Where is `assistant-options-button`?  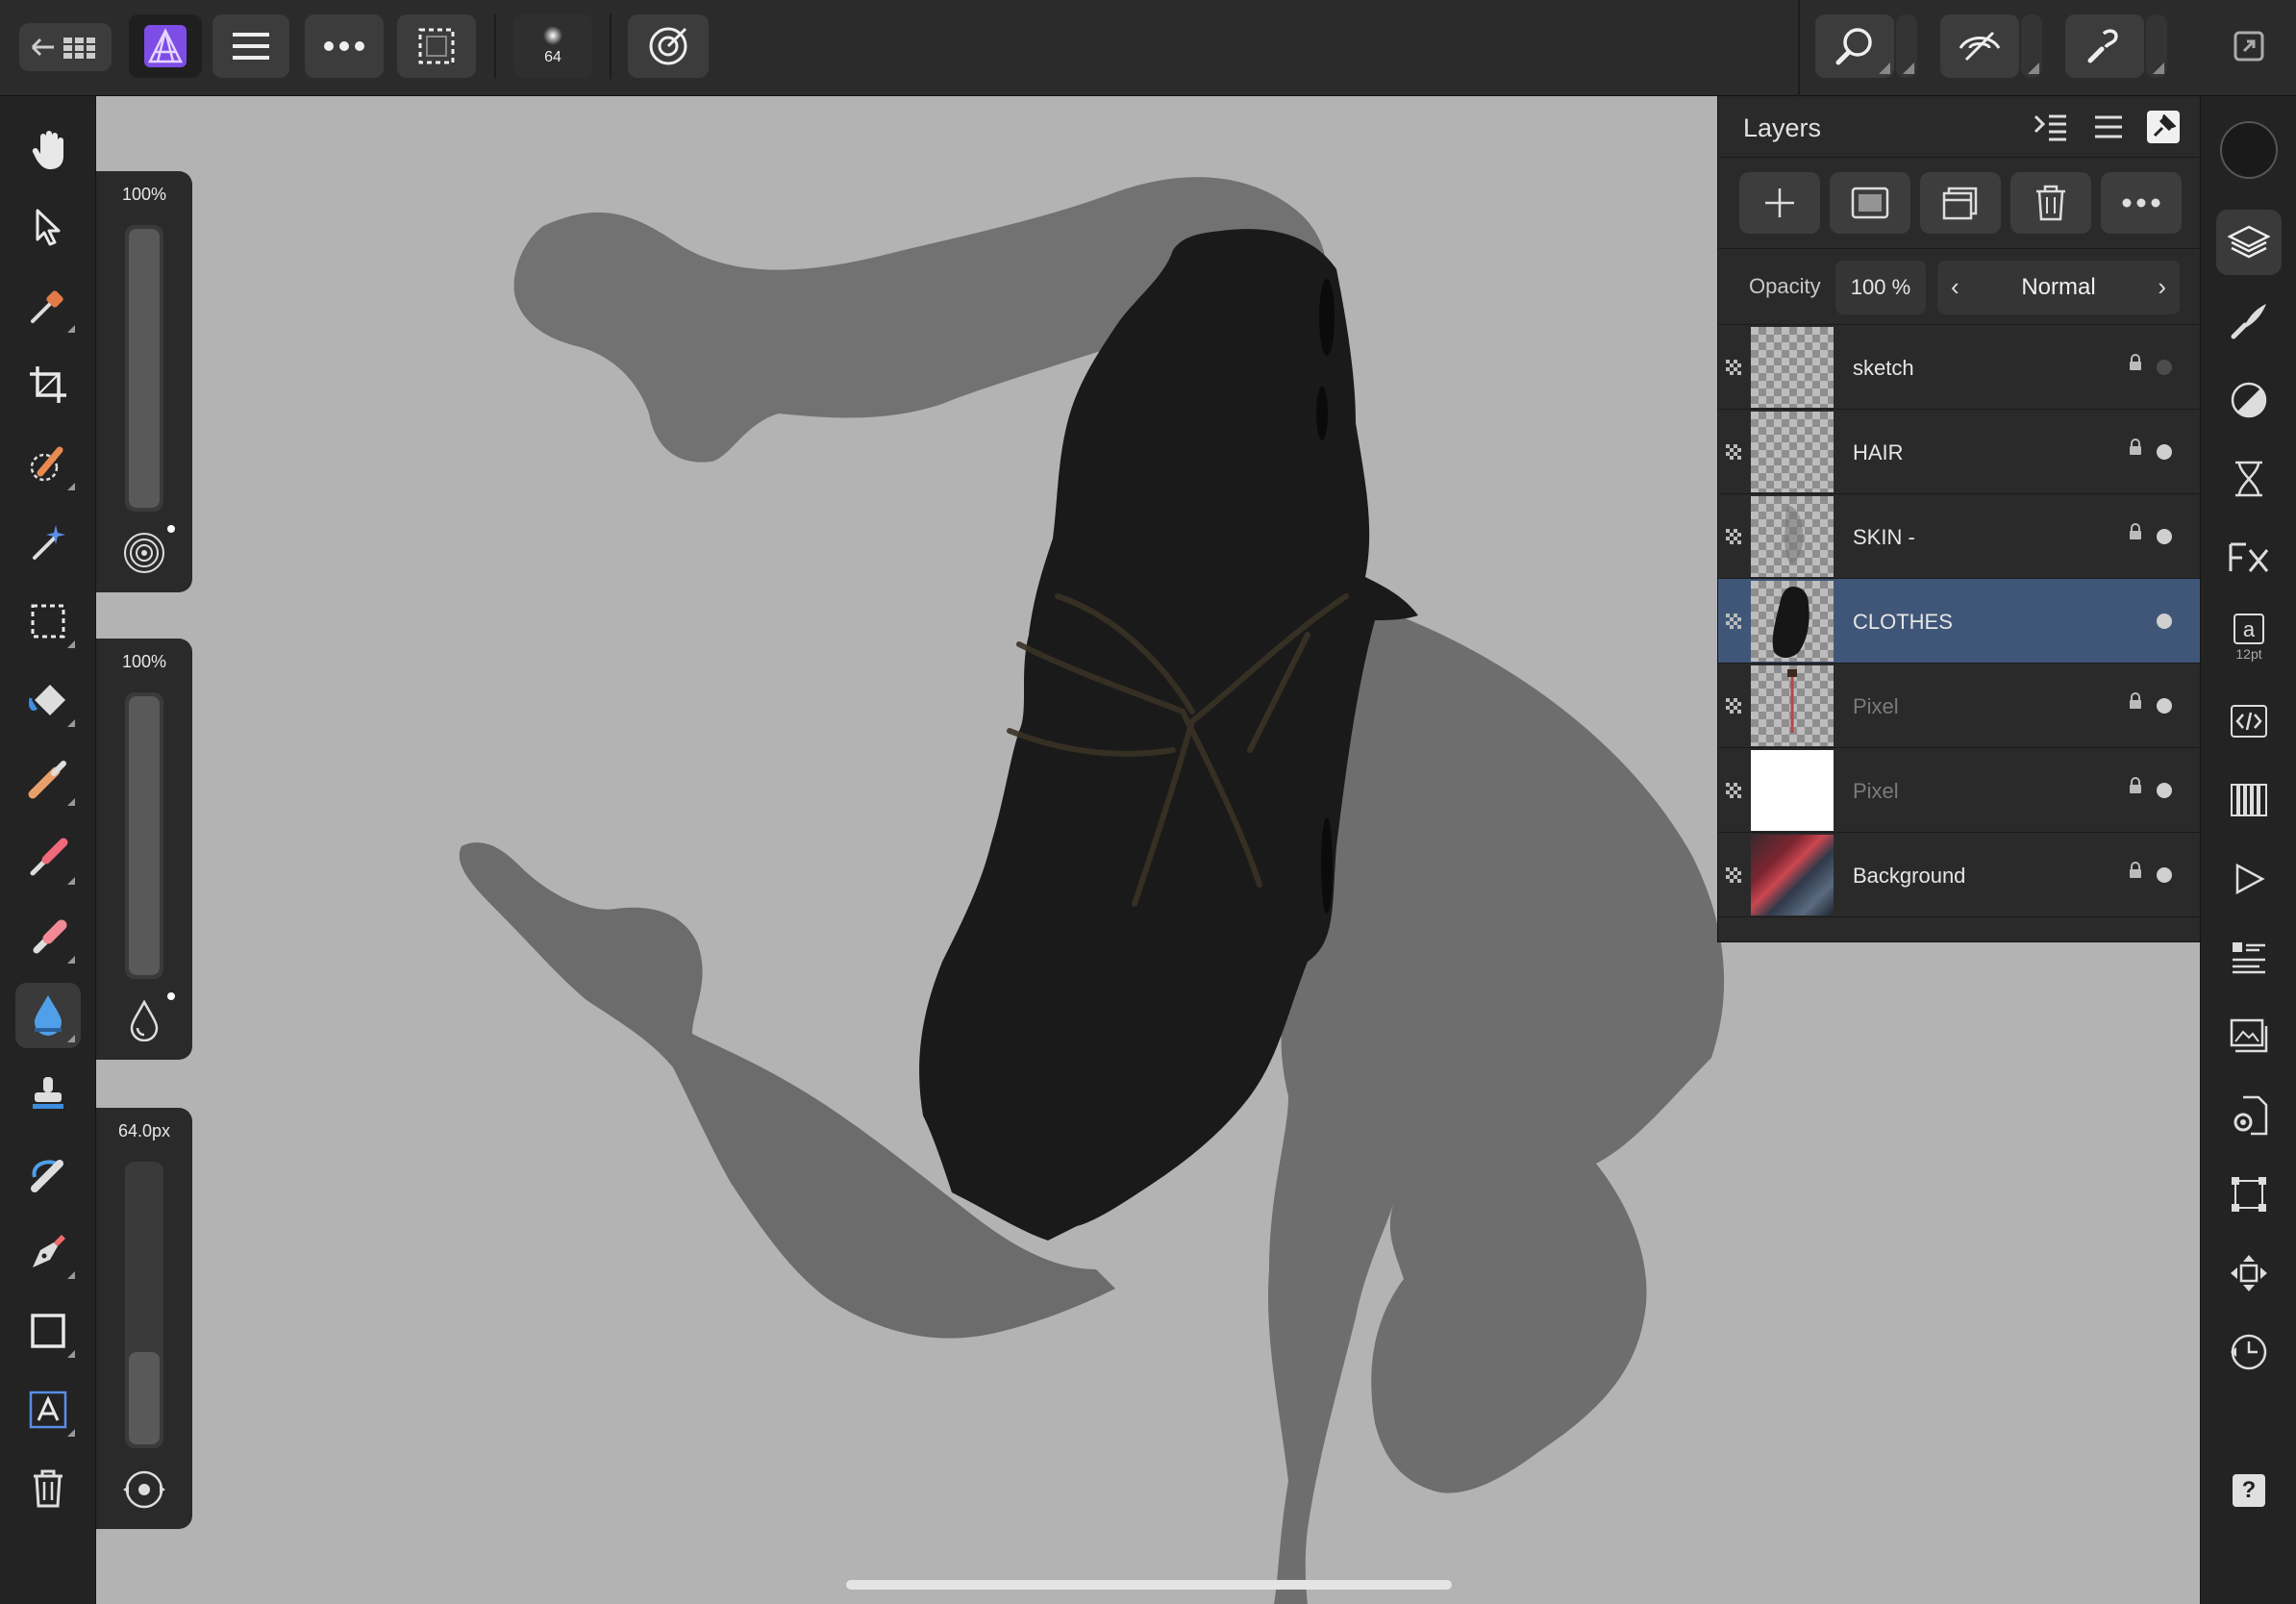
assistant-options-button is located at coordinates (2156, 46).